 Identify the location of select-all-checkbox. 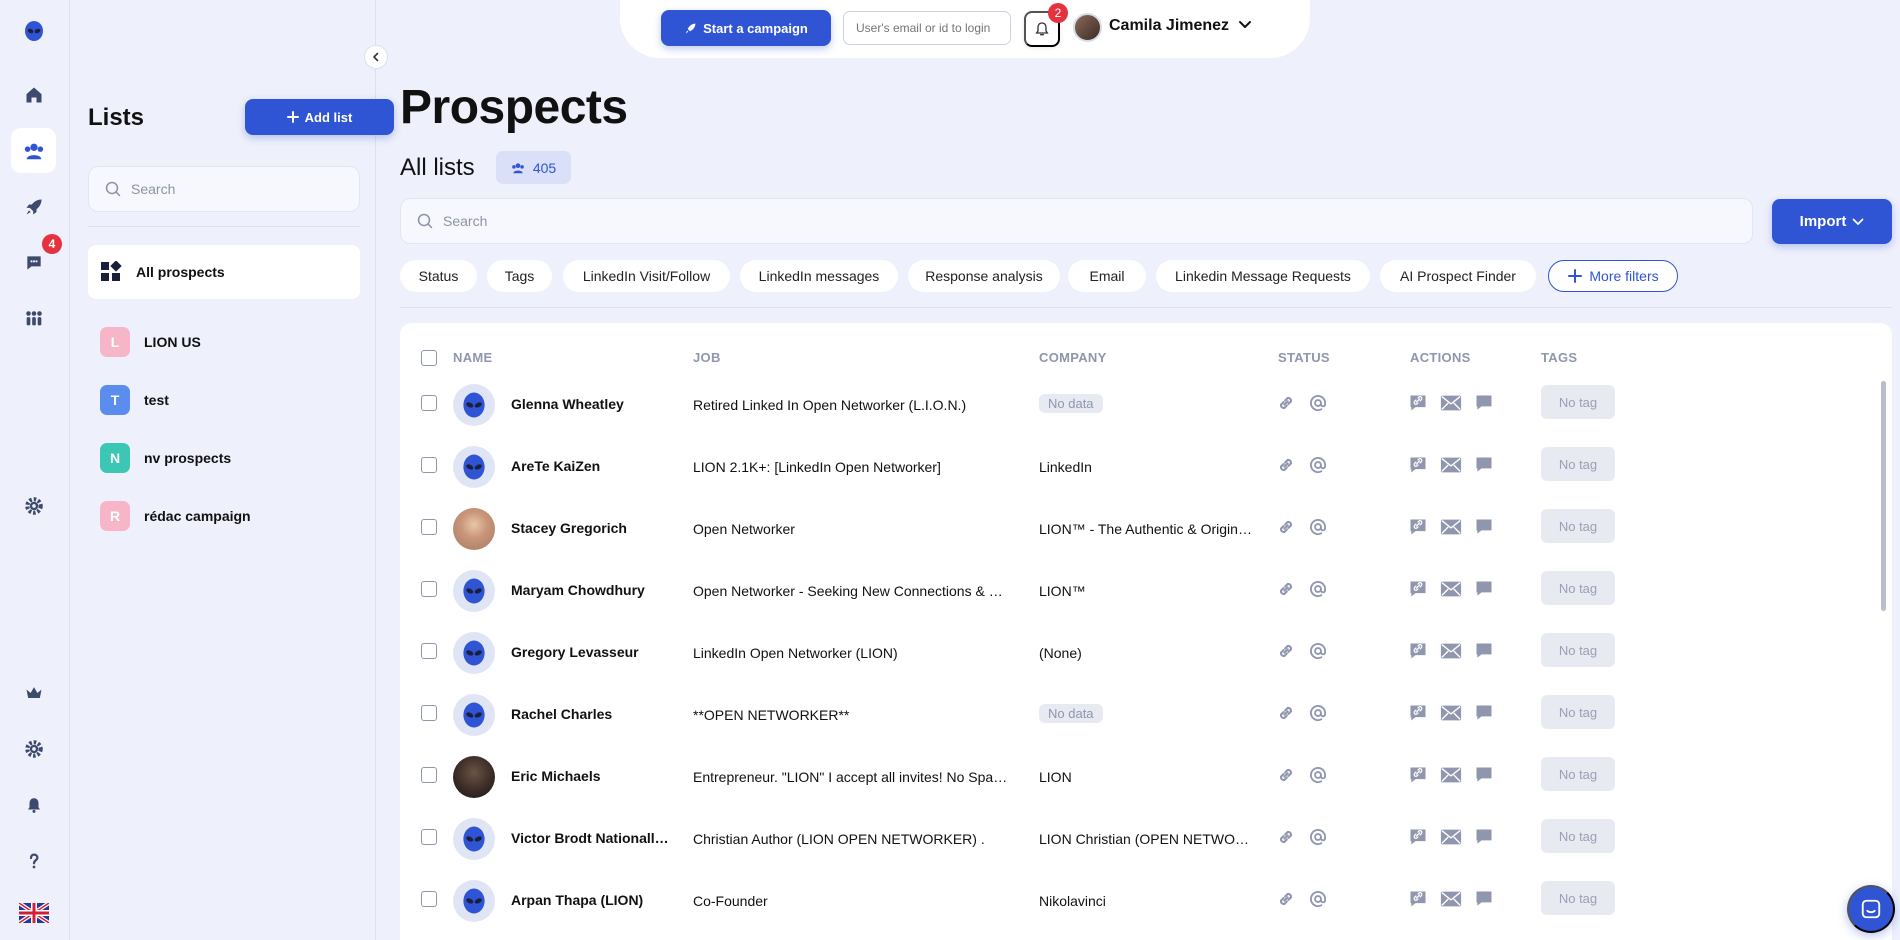
(429, 358).